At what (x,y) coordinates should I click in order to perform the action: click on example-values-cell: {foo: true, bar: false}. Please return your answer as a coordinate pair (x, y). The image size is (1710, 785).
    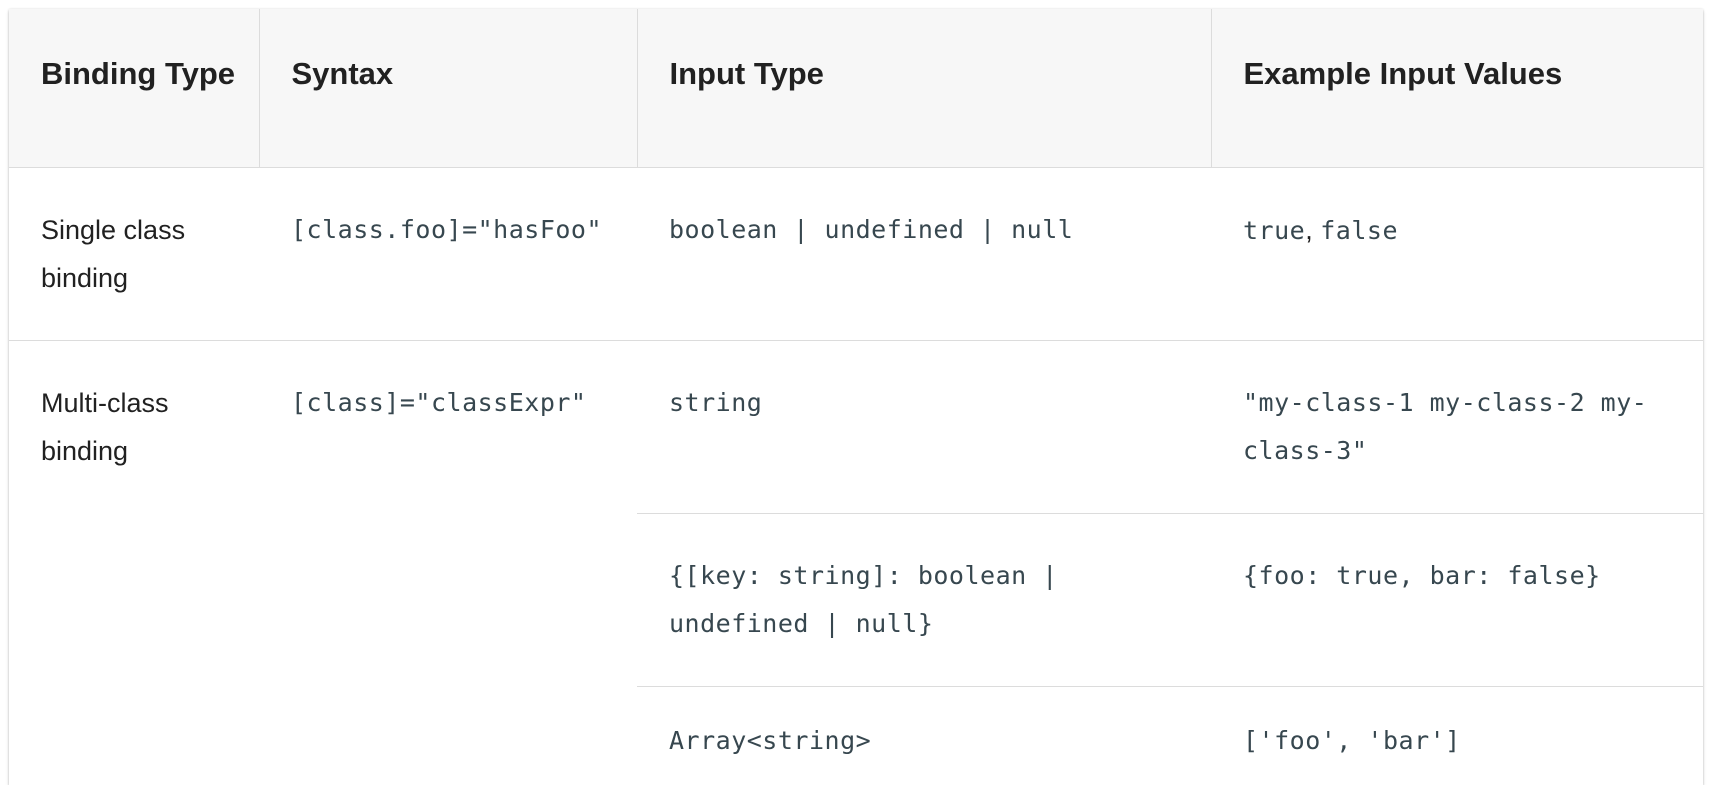
    Looking at the image, I should click on (1457, 600).